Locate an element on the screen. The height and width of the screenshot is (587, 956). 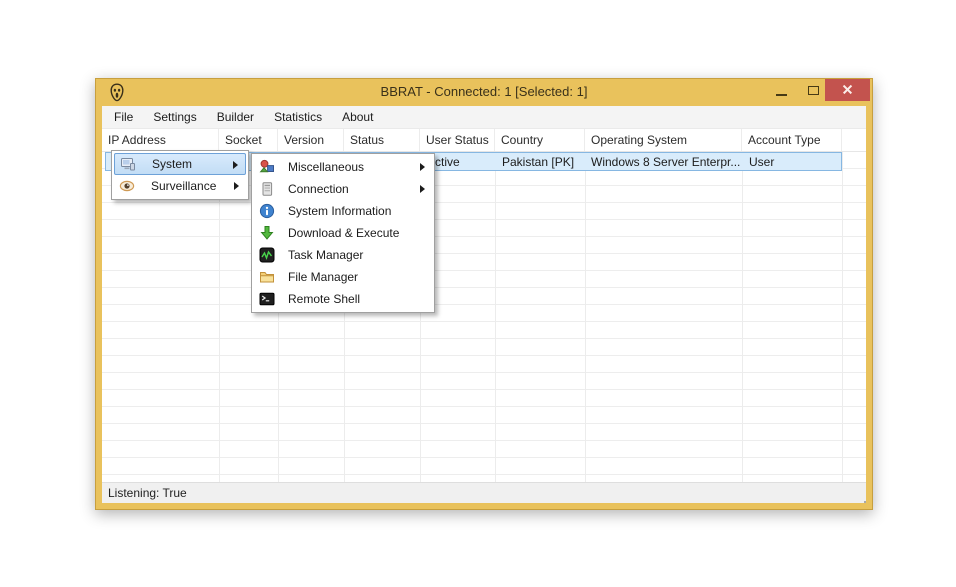
submenu-item-connection: Connection is located at coordinates (343, 189).